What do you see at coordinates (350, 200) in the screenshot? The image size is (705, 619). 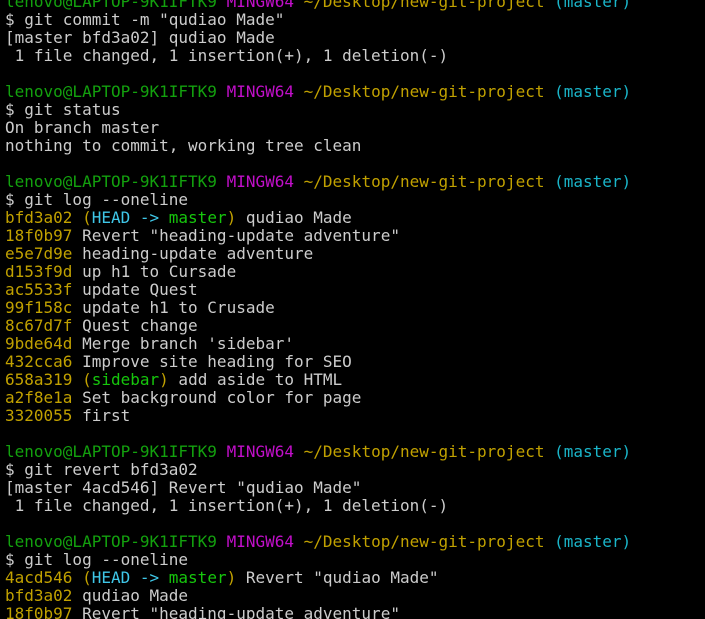 I see `command-line: $ git log --oneline` at bounding box center [350, 200].